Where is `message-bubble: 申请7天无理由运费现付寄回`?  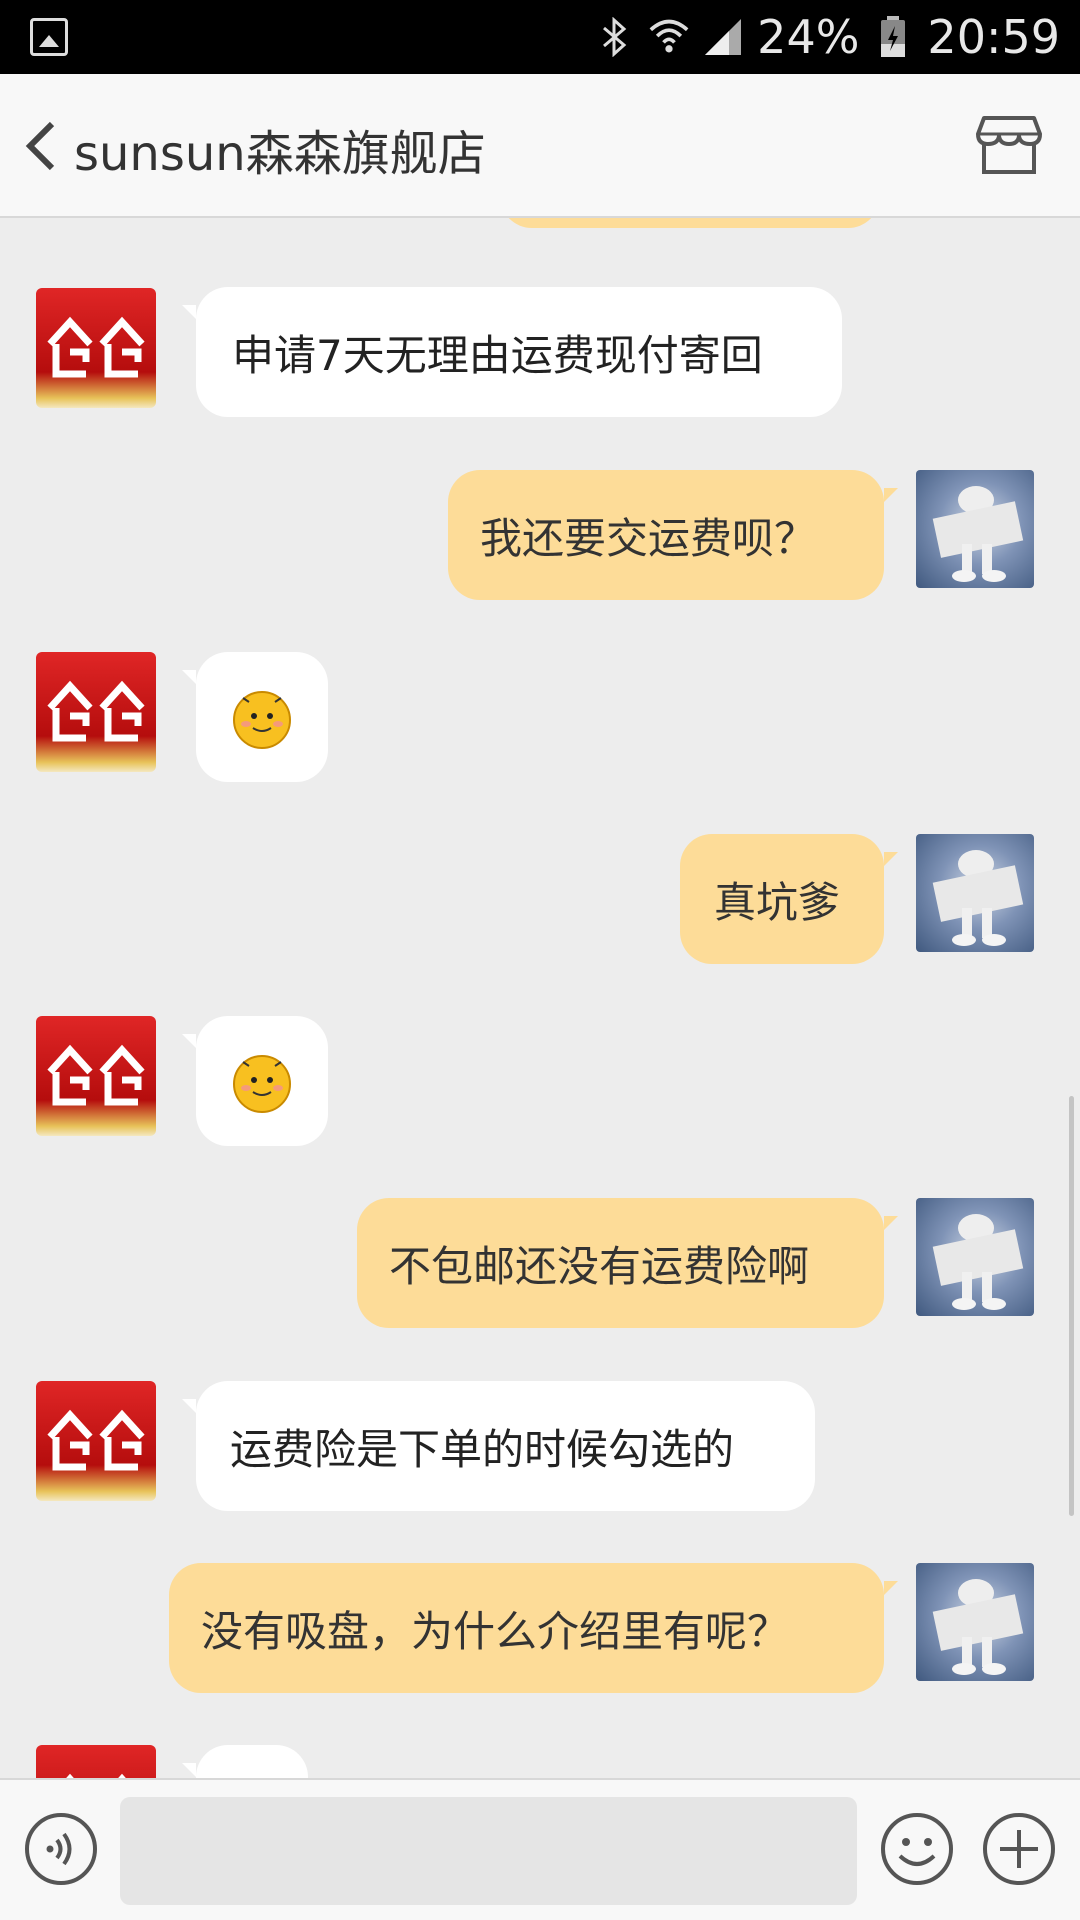 message-bubble: 申请7天无理由运费现付寄回 is located at coordinates (512, 352).